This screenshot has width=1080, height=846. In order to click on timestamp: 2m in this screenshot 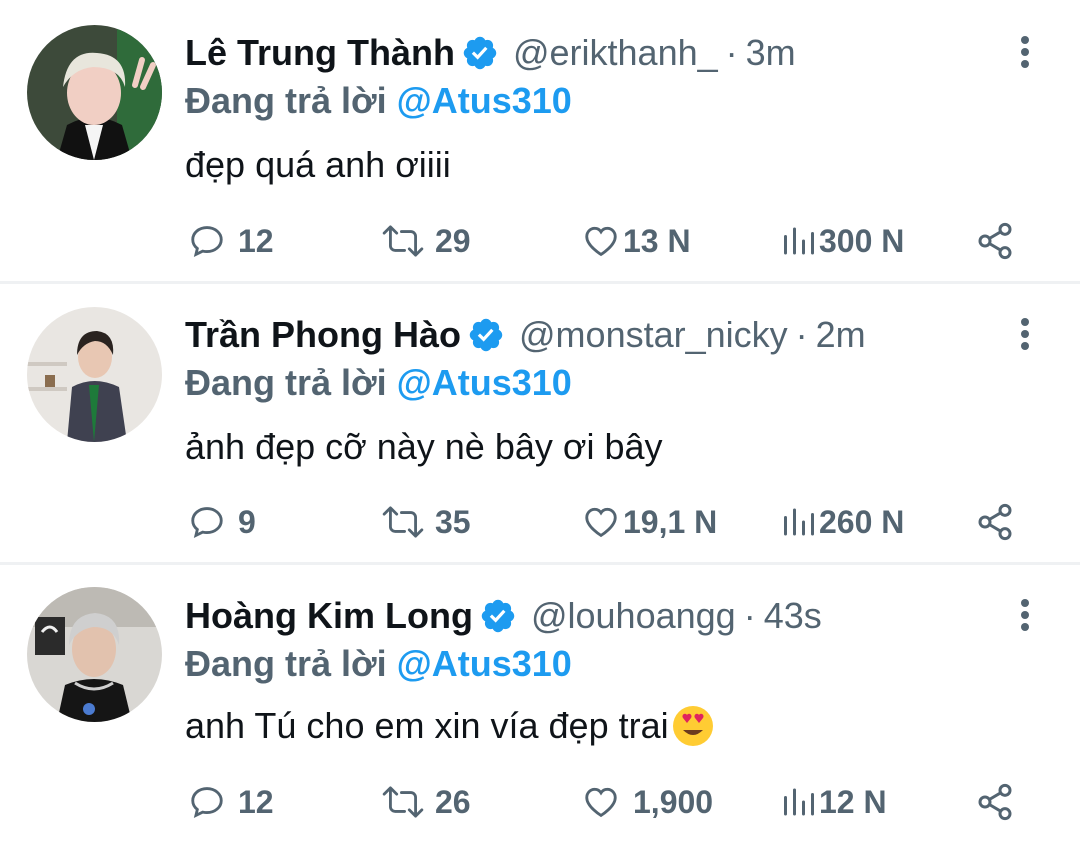, I will do `click(841, 335)`.